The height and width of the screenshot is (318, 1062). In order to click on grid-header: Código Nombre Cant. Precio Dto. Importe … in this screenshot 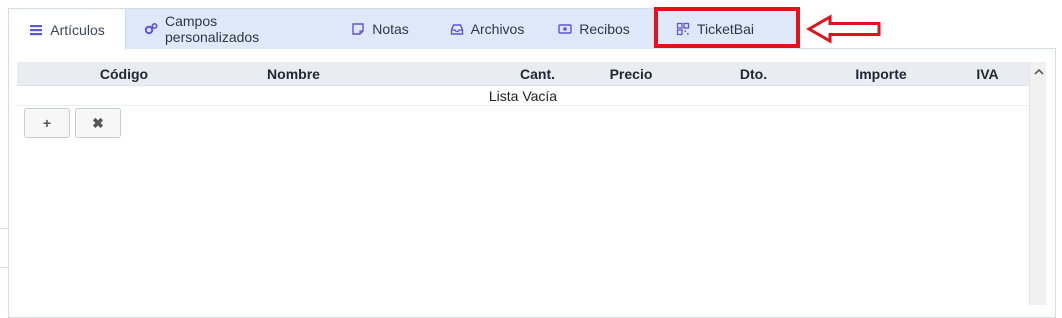, I will do `click(523, 74)`.